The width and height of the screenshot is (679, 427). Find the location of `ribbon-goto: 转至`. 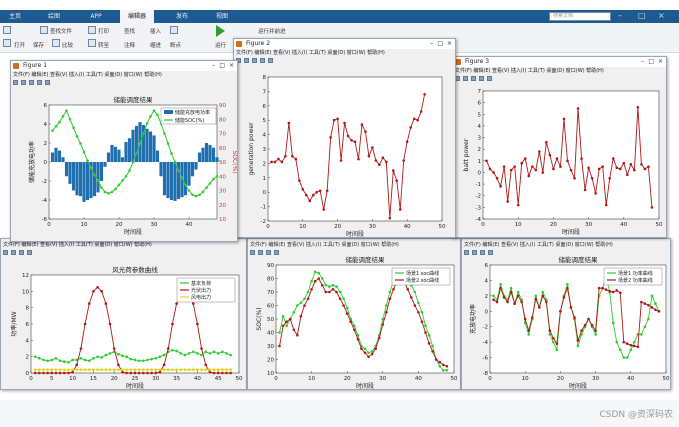

ribbon-goto: 转至 is located at coordinates (103, 45).